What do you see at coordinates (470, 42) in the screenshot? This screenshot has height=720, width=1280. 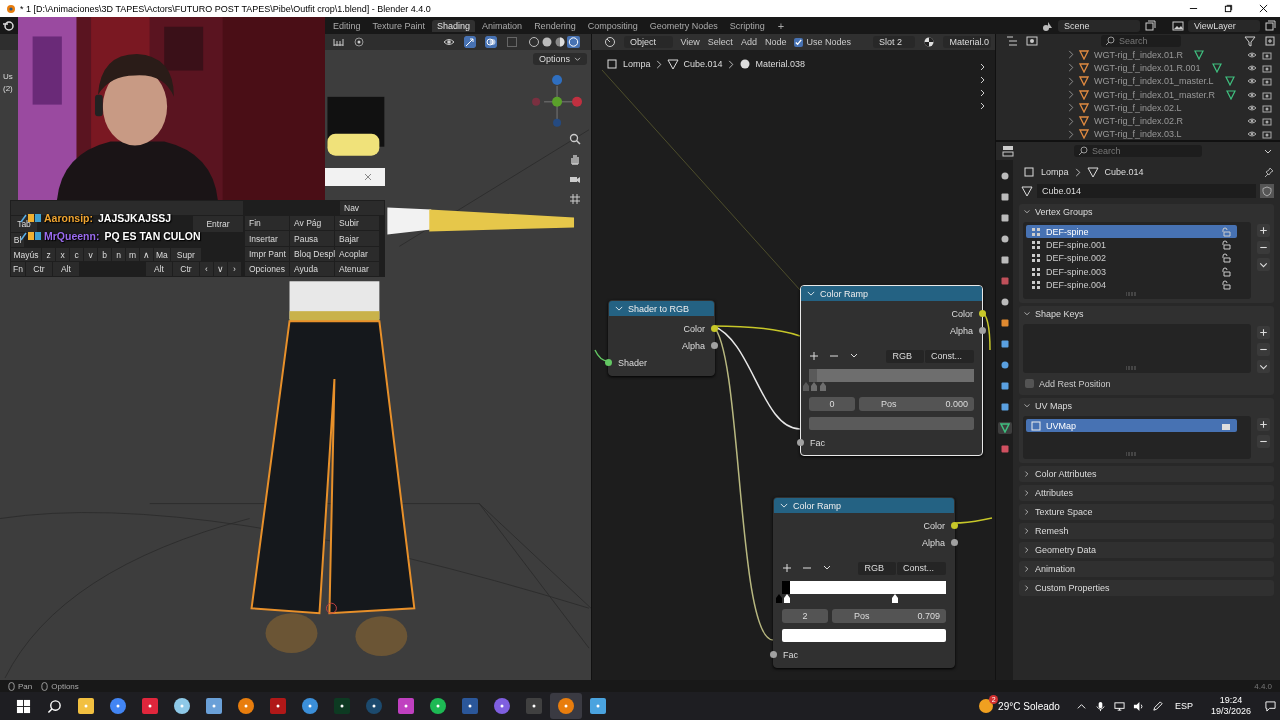 I see `gizmo-toggle-icon` at bounding box center [470, 42].